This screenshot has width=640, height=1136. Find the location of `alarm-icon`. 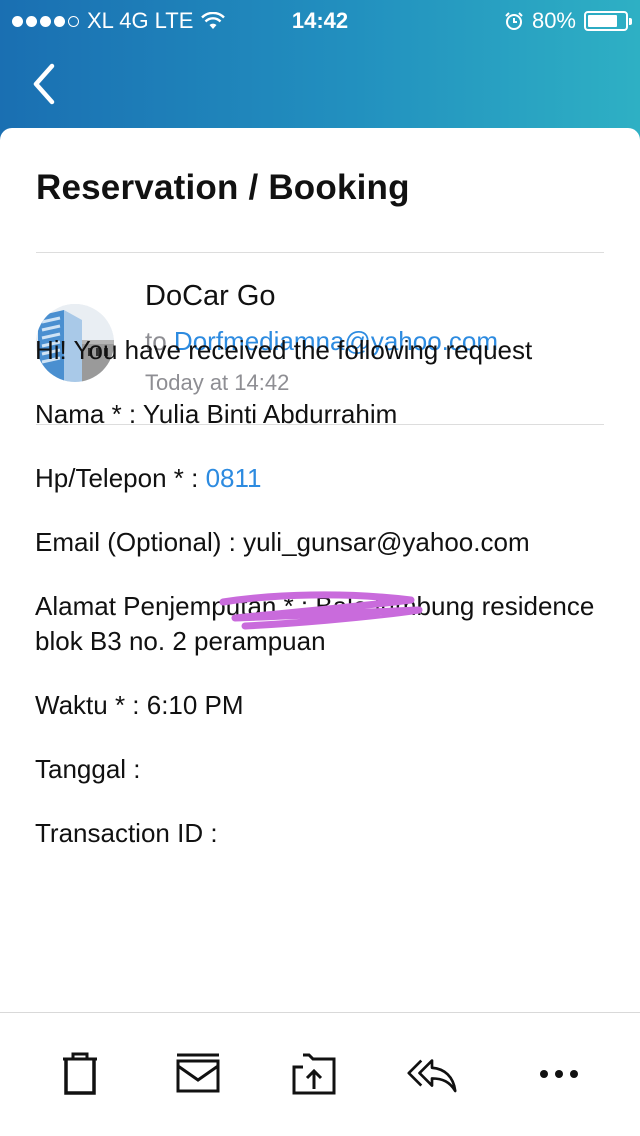

alarm-icon is located at coordinates (514, 21).